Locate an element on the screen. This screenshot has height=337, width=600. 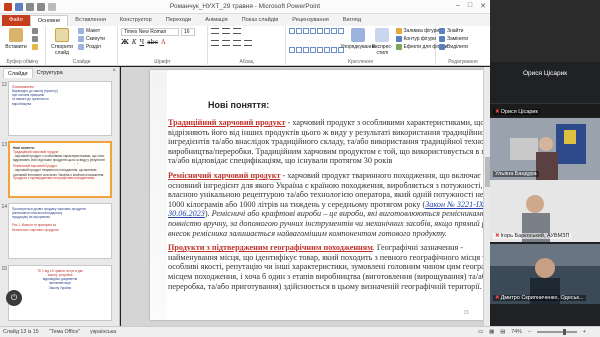
tab-slideshow: Показ слайдів is located at coordinates (260, 20).